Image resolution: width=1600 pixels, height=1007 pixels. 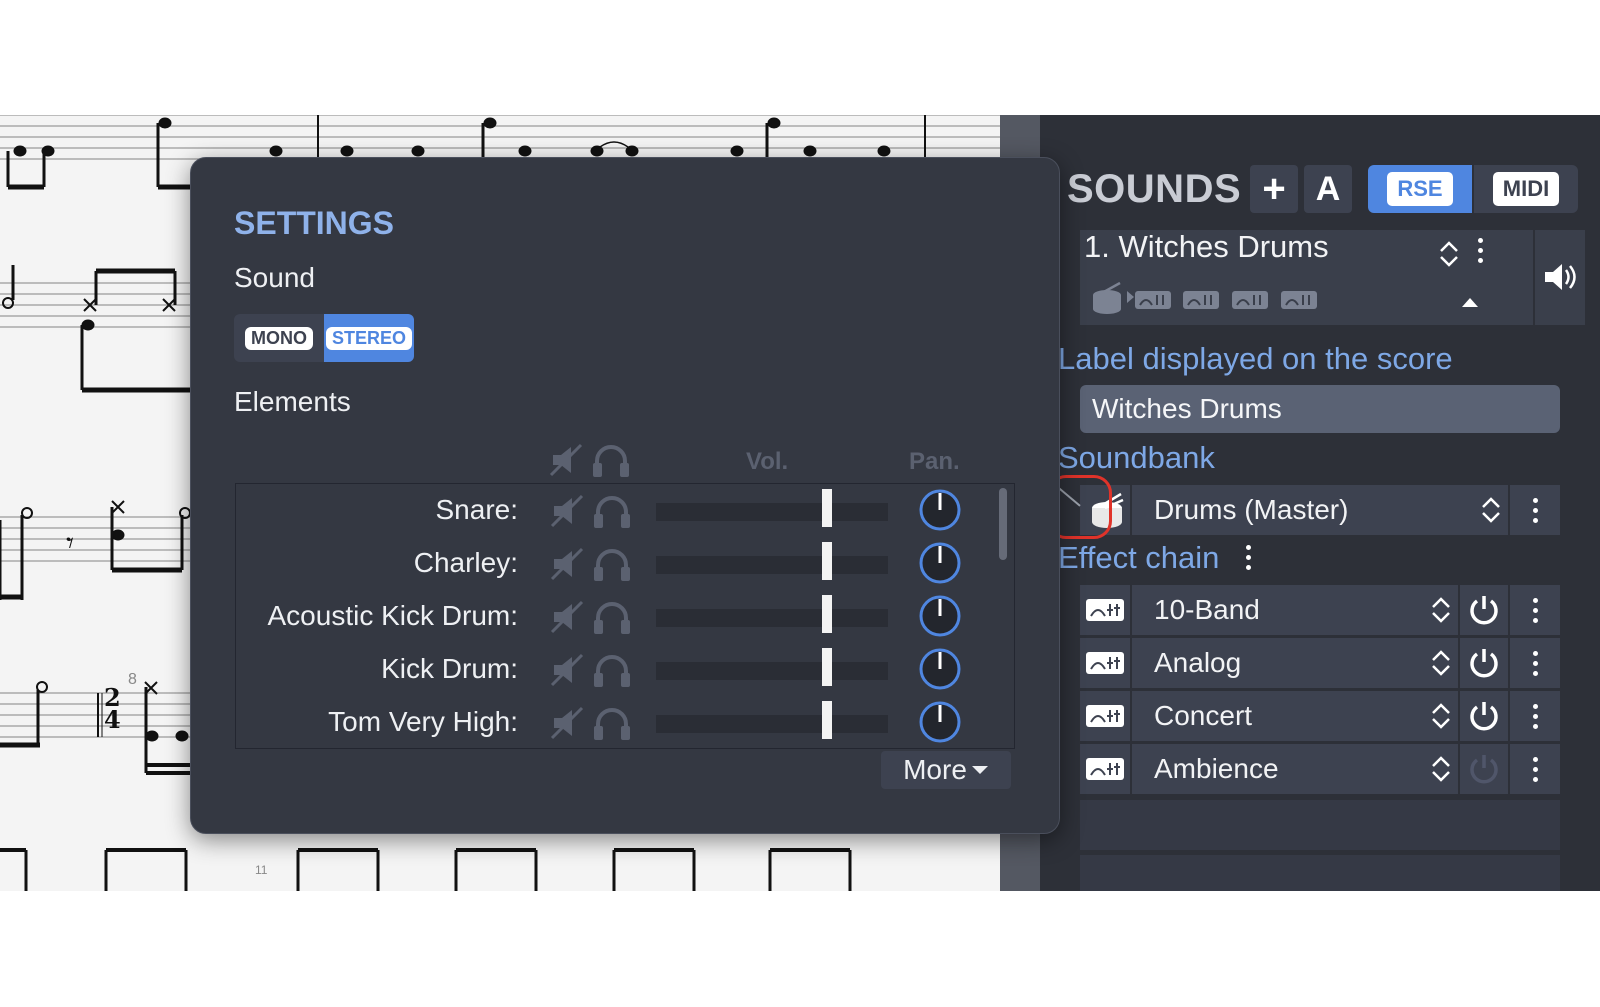 I want to click on track-volume-column, so click(x=1559, y=277).